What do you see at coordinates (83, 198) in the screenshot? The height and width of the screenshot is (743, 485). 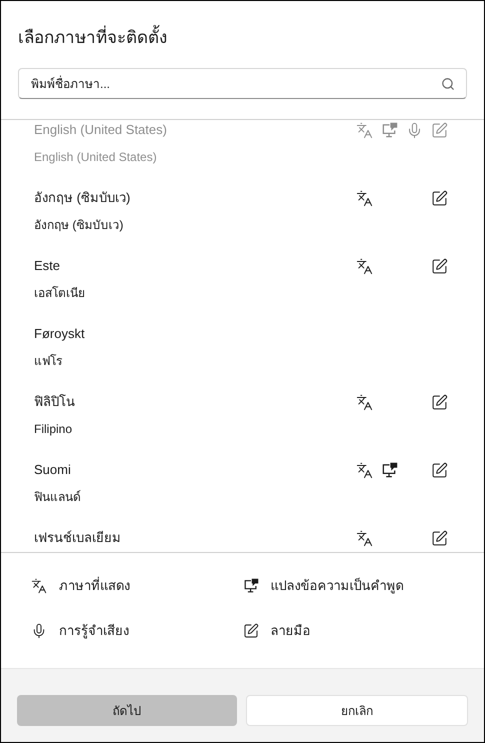 I see `language-name: อังกฤษ (ซิมบับเว)` at bounding box center [83, 198].